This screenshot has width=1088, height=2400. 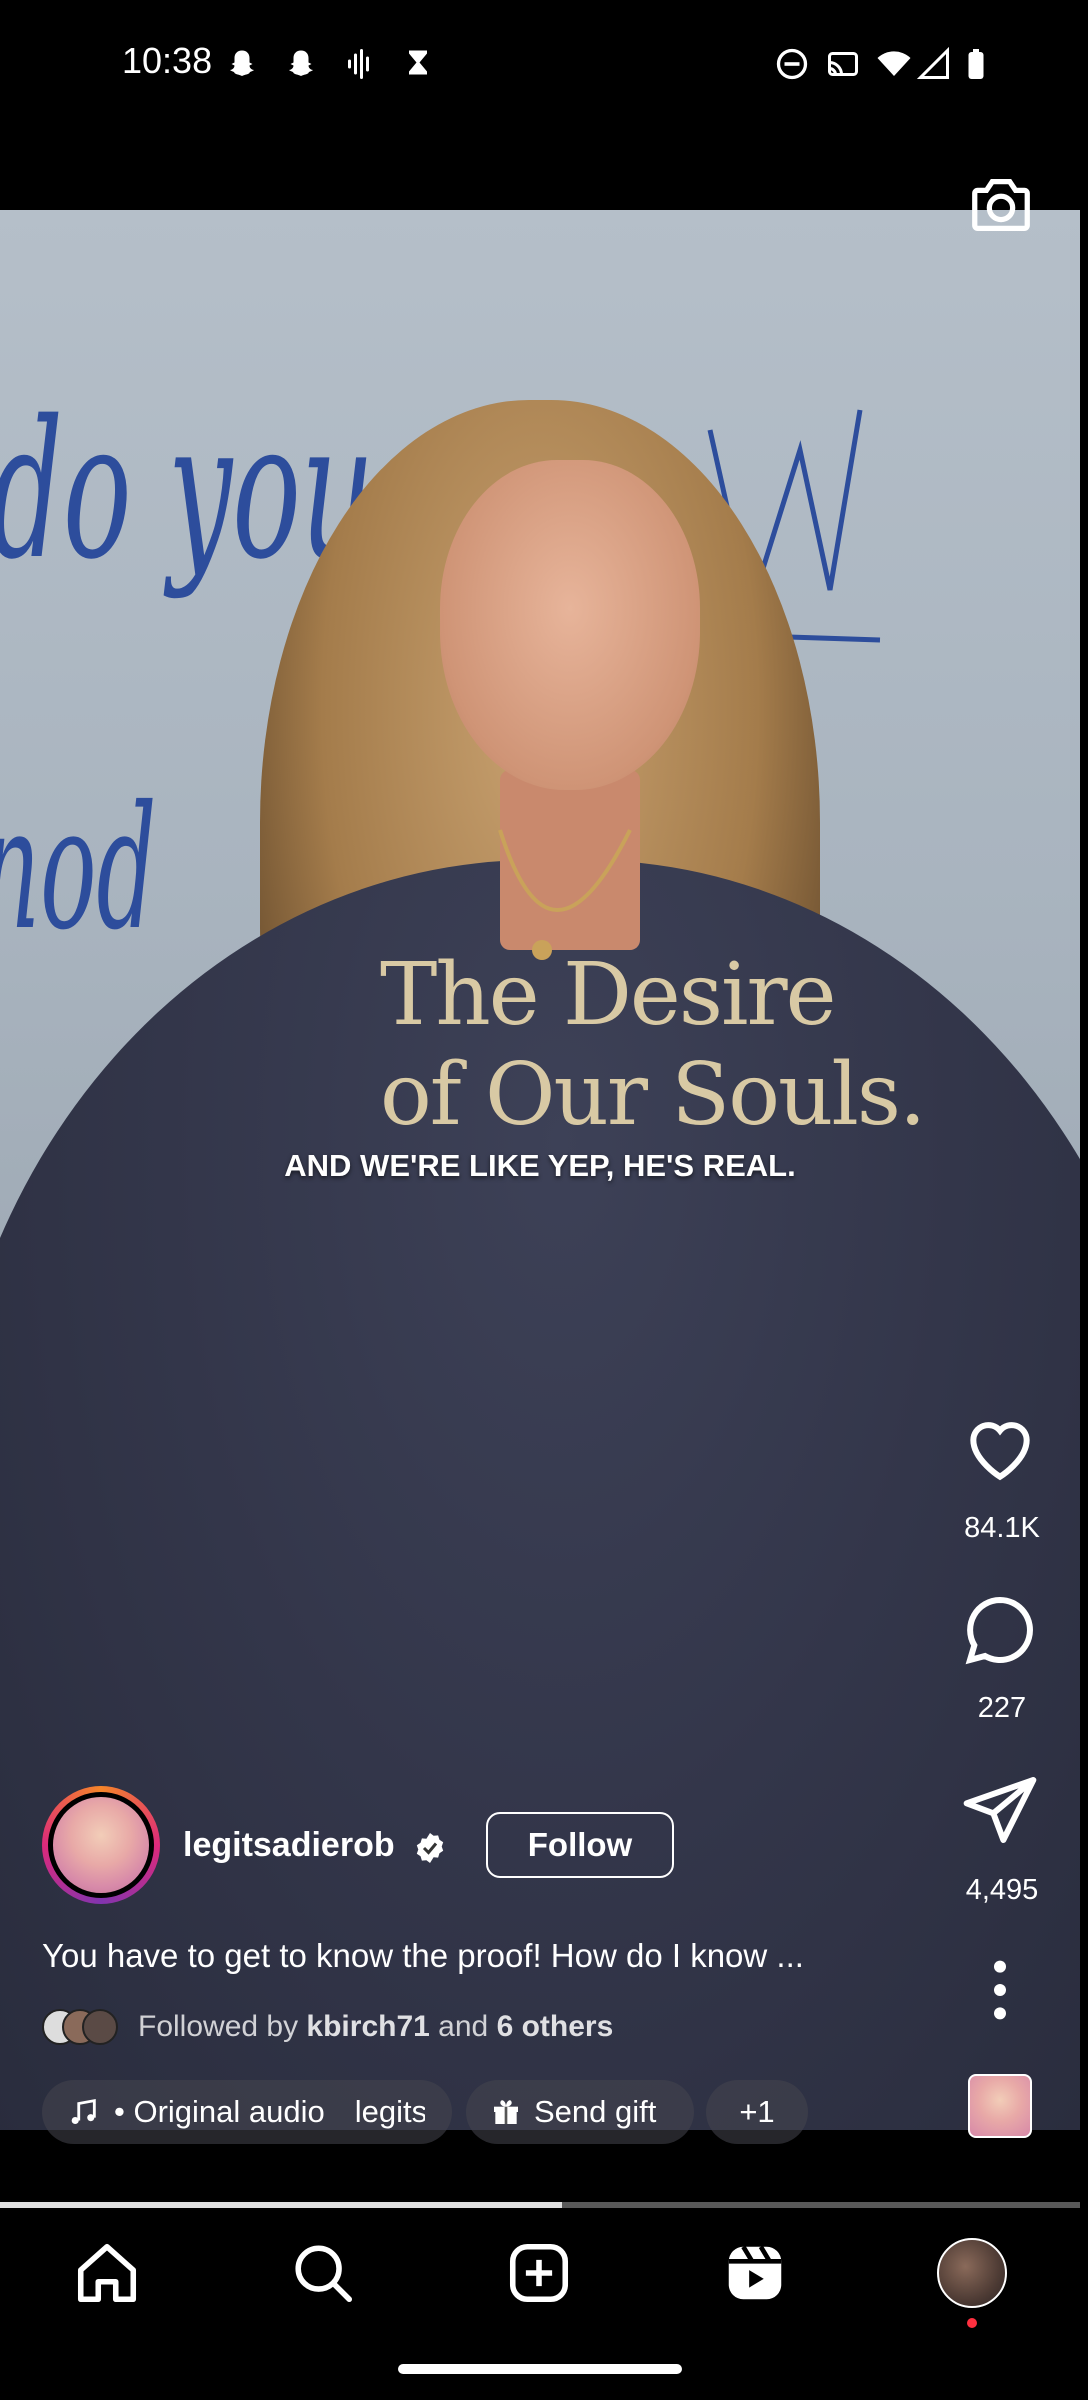 What do you see at coordinates (608, 995) in the screenshot?
I see `shirt-print: The Desire` at bounding box center [608, 995].